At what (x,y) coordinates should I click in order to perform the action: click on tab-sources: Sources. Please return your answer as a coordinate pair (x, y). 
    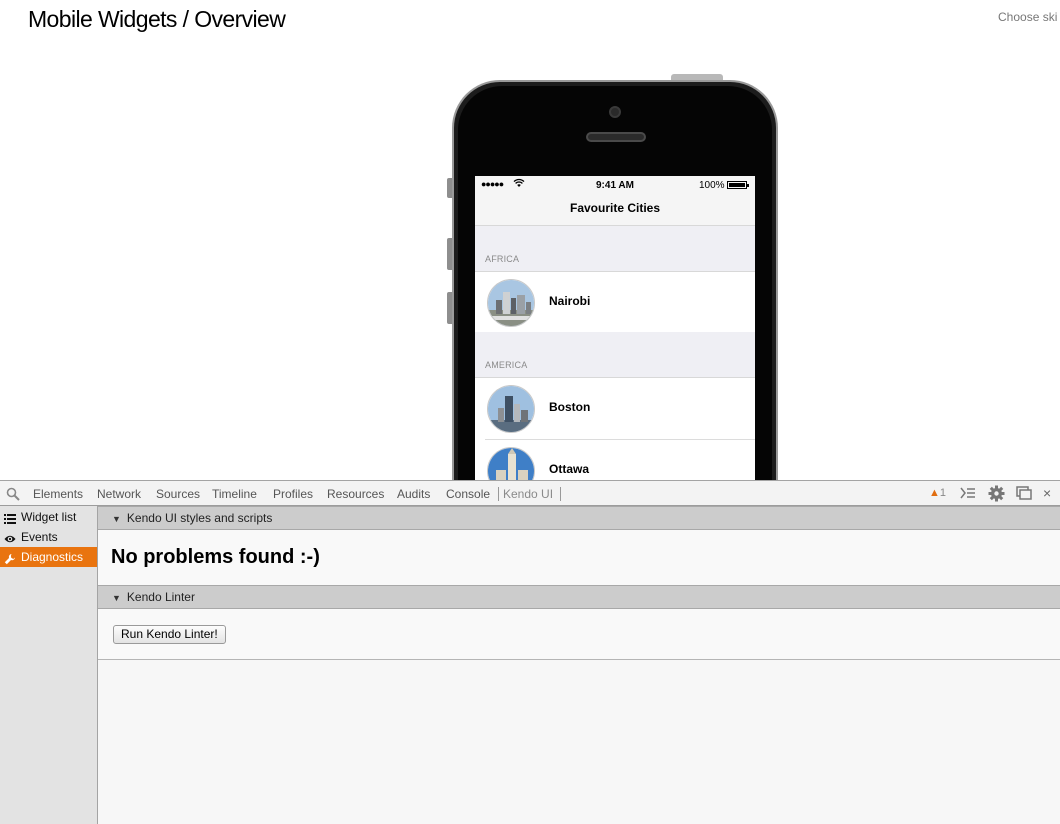
    Looking at the image, I should click on (178, 494).